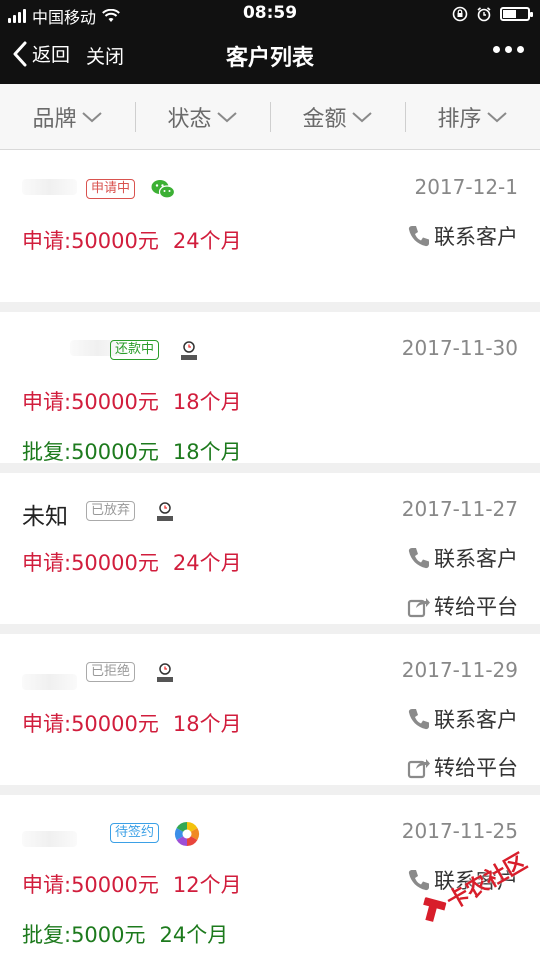  I want to click on approve-term: 18个月, so click(207, 452).